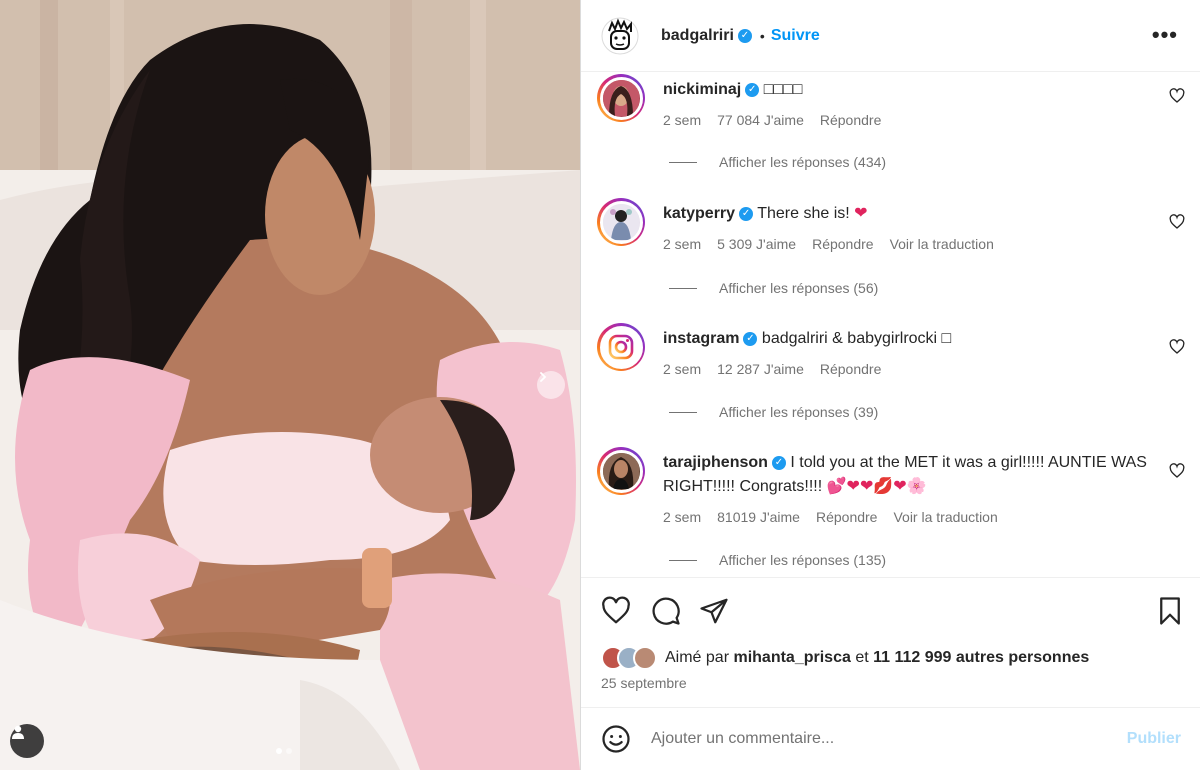  What do you see at coordinates (1165, 35) in the screenshot?
I see `more-options-icon: •••` at bounding box center [1165, 35].